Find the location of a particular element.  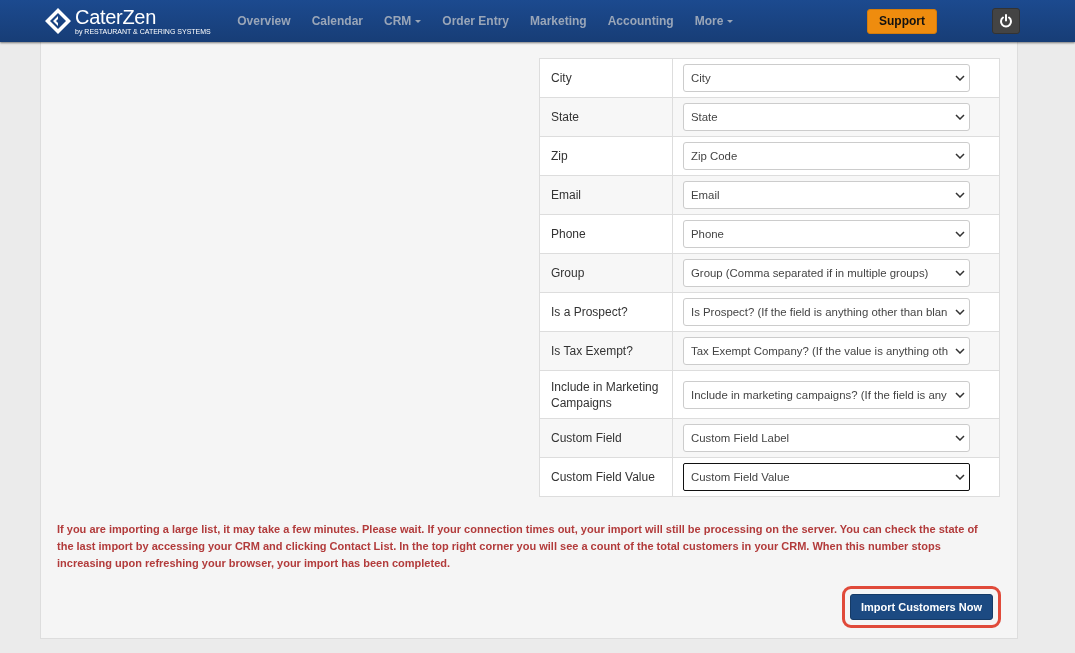

nav-link: Accounting is located at coordinates (641, 21).